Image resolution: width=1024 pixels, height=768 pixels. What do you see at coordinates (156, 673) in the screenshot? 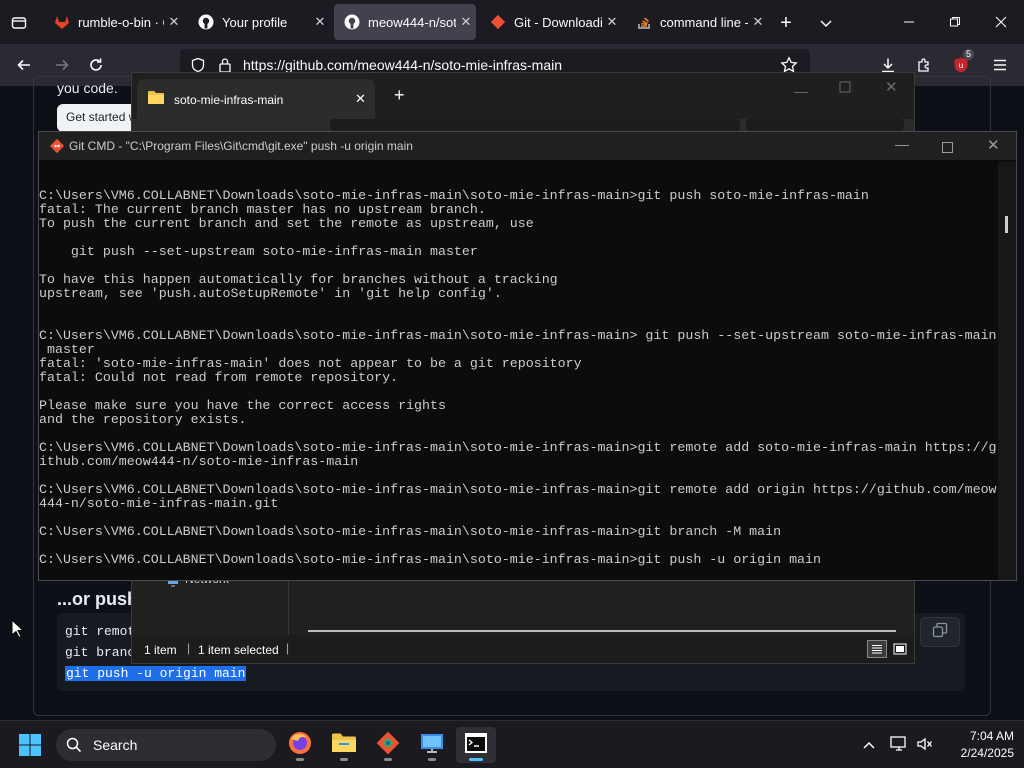
I see `code-line-selected: git push -u origin main` at bounding box center [156, 673].